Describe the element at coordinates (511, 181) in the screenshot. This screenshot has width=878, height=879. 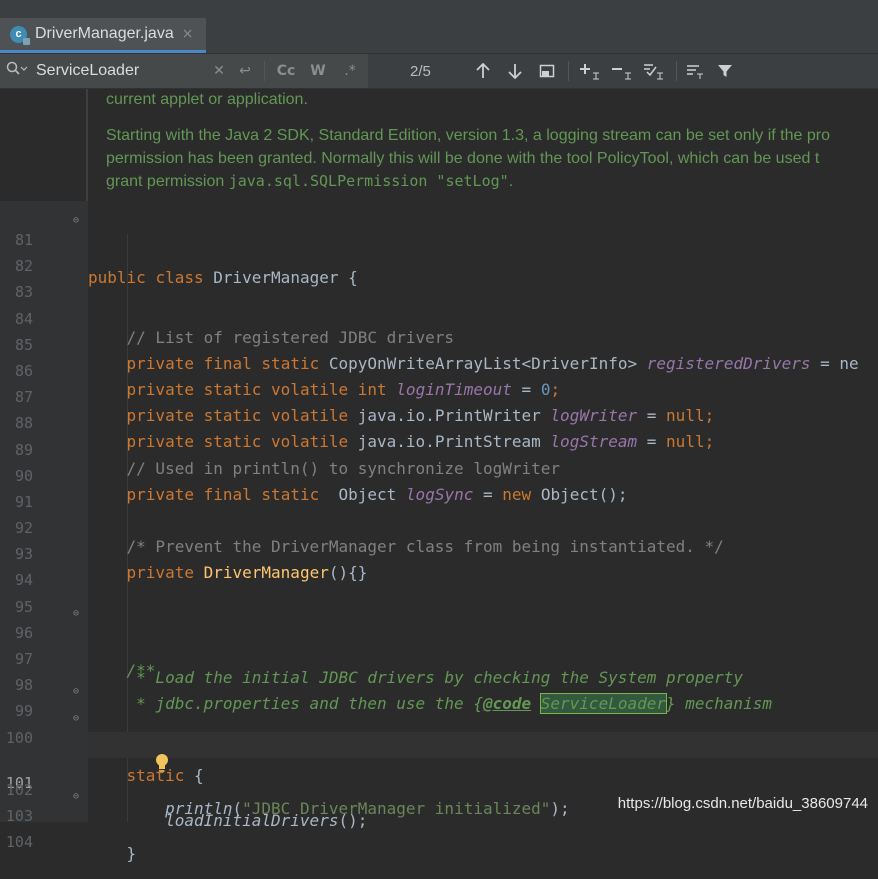
I see `doc-text: .` at that location.